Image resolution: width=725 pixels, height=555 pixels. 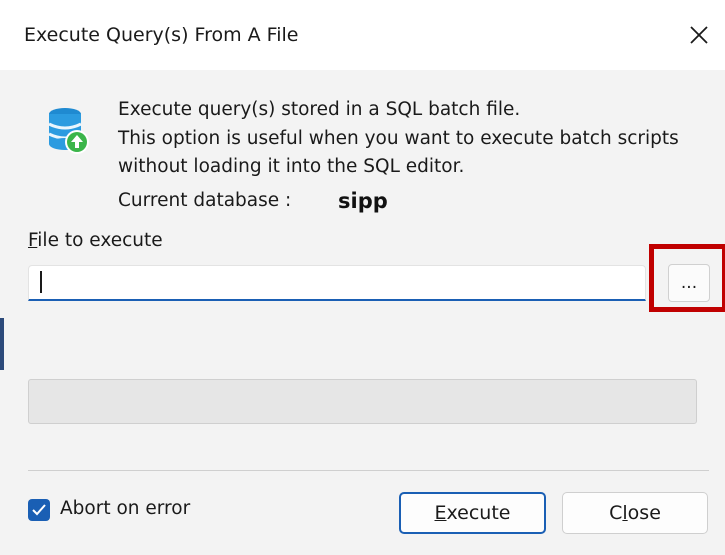 What do you see at coordinates (291, 166) in the screenshot?
I see `info-text-line-3: without loading it into the SQL editor.` at bounding box center [291, 166].